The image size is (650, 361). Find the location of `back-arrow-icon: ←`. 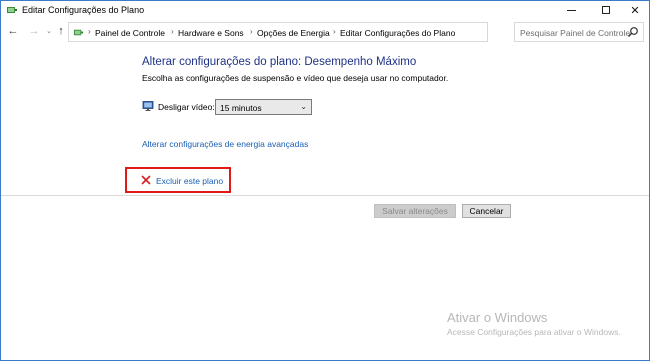

back-arrow-icon: ← is located at coordinates (13, 31).